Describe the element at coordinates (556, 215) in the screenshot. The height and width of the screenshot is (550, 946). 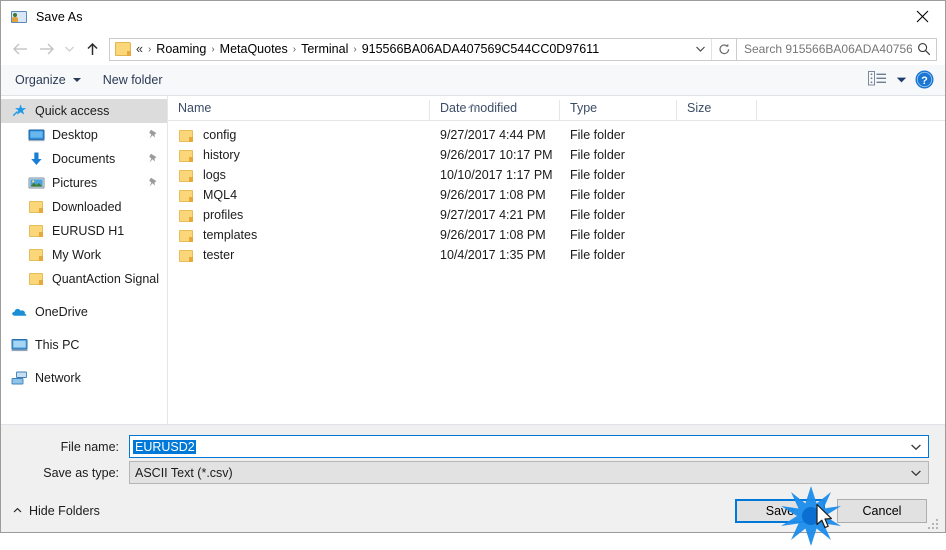
I see `table-row: profiles 9/27/2017 4:21 PM File folder` at that location.